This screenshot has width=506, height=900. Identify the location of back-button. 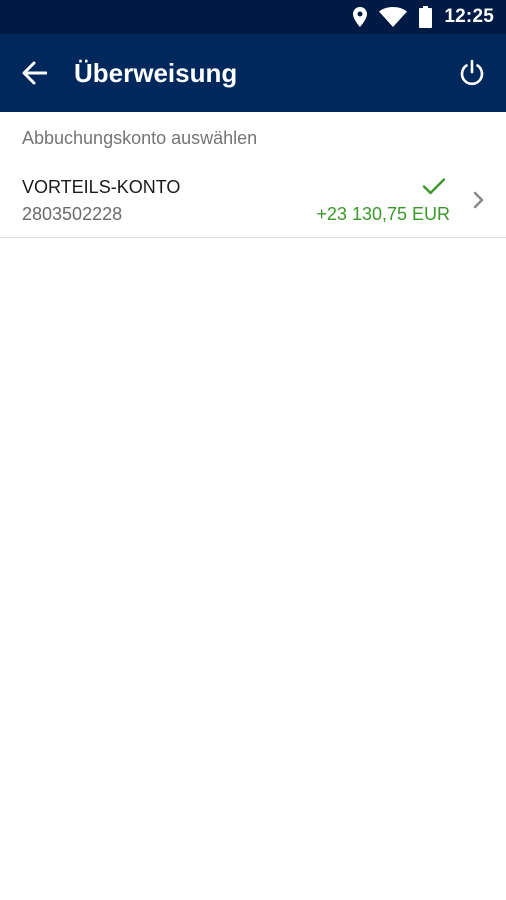
(34, 73).